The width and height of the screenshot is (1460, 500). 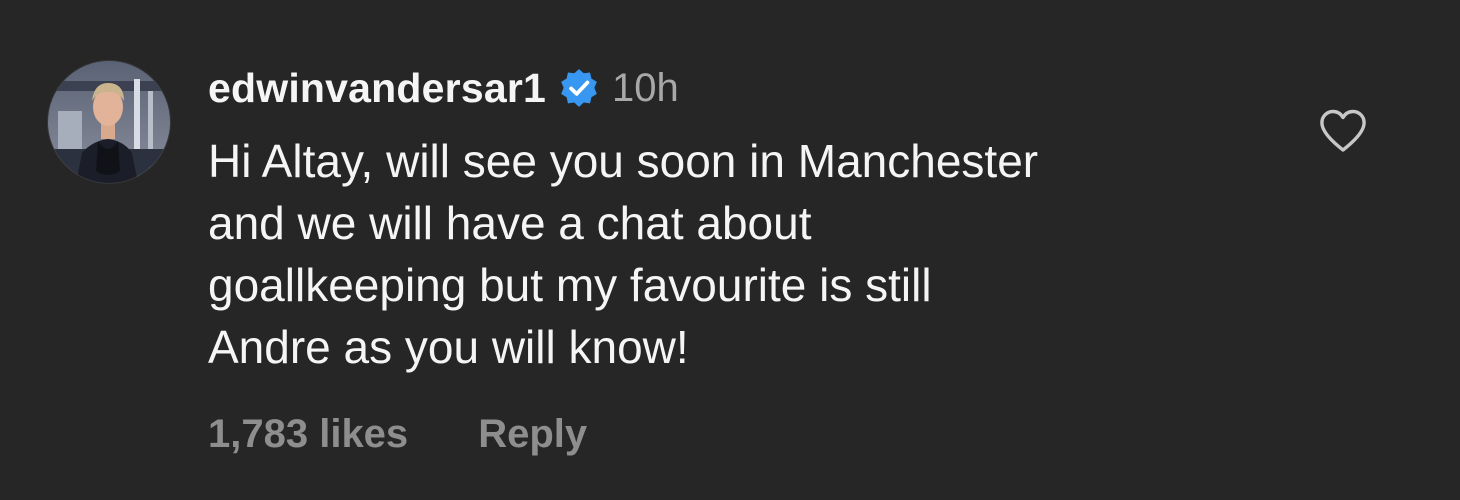 What do you see at coordinates (377, 88) in the screenshot?
I see `username: edwinvandersar1` at bounding box center [377, 88].